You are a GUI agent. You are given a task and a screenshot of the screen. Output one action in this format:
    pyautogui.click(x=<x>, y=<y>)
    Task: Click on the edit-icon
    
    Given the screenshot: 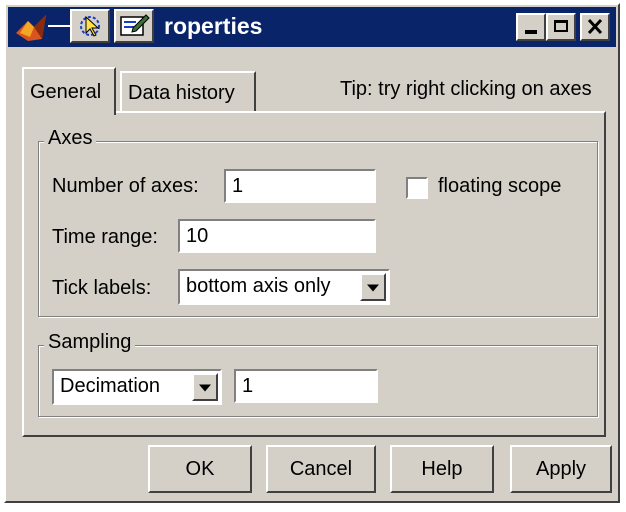 What is the action you would take?
    pyautogui.click(x=135, y=25)
    